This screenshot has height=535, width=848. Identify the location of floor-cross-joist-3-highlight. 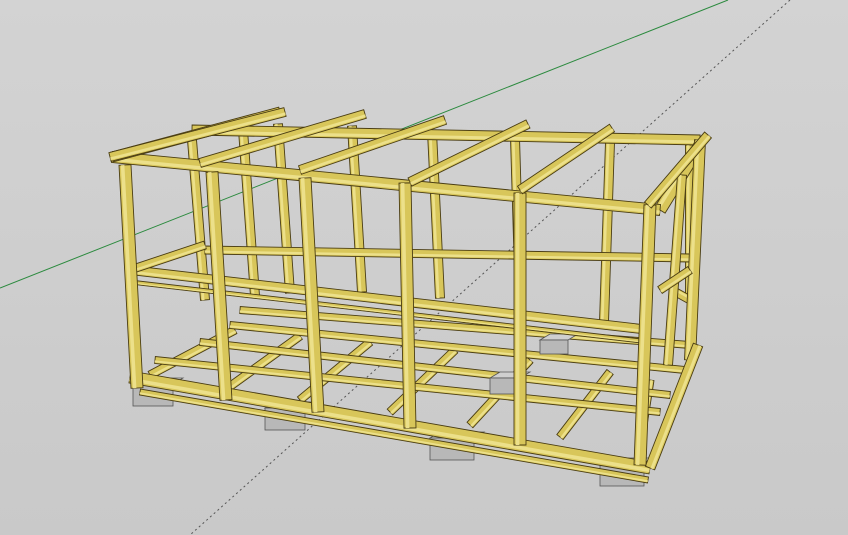
(457, 349).